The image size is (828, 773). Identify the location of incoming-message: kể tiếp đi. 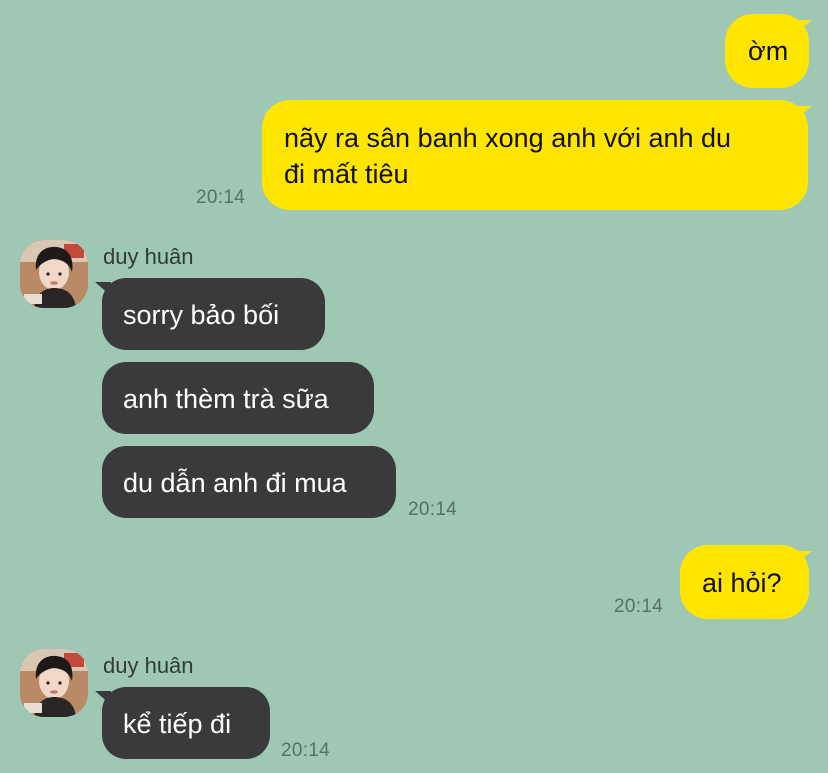
(186, 723).